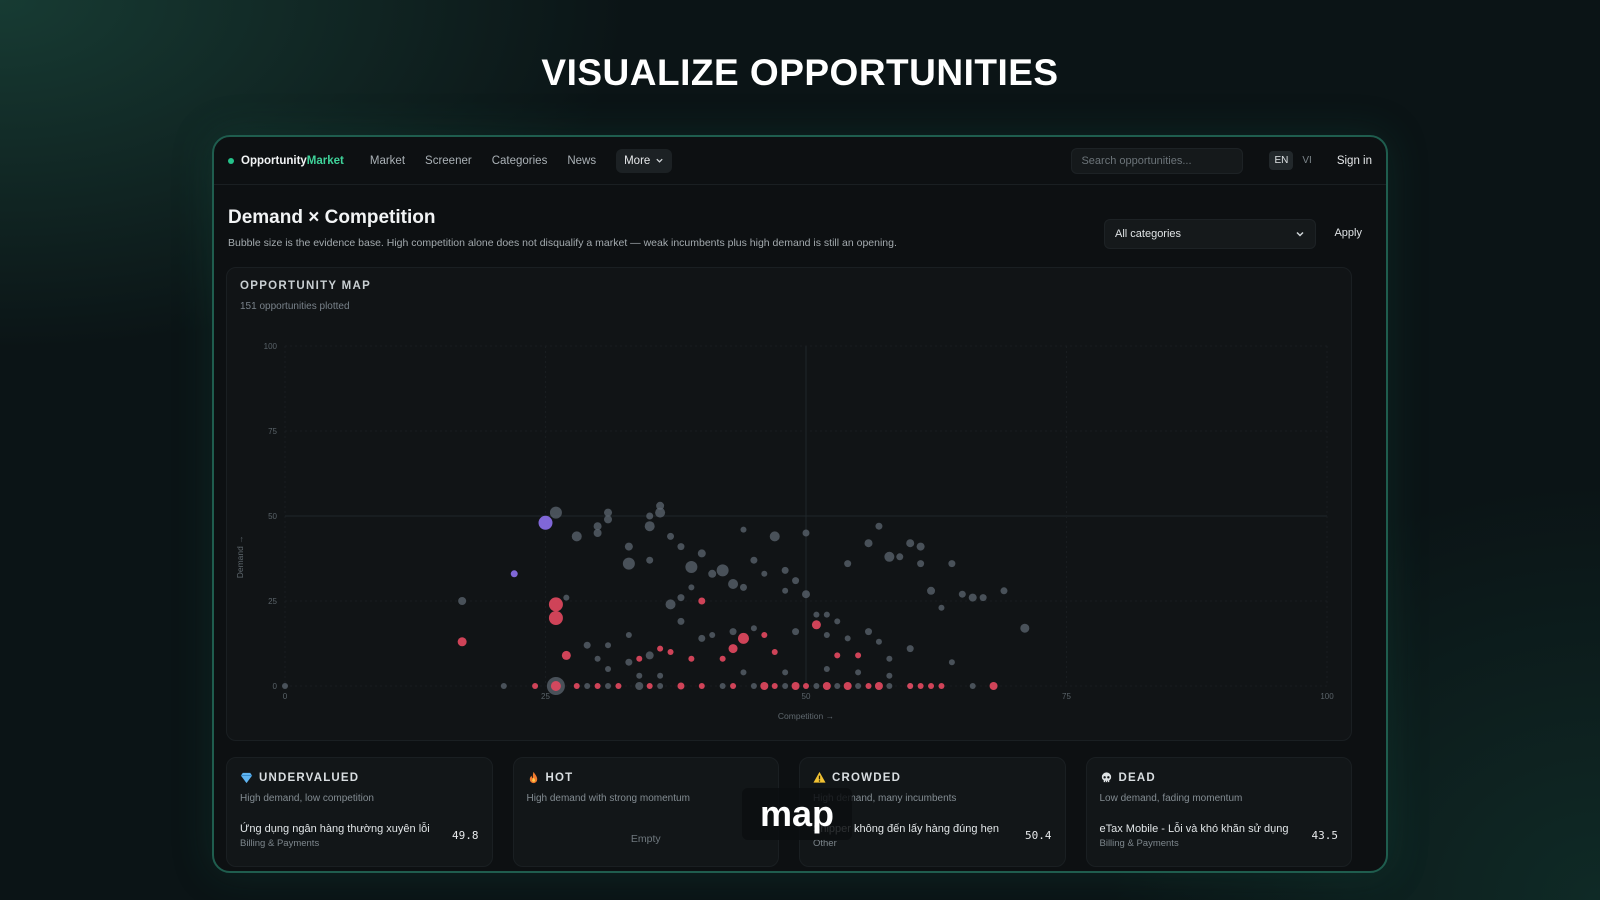  Describe the element at coordinates (335, 829) in the screenshot. I see `item-title: Ứng dụng ngân hàng thường xuyên lỗi` at that location.